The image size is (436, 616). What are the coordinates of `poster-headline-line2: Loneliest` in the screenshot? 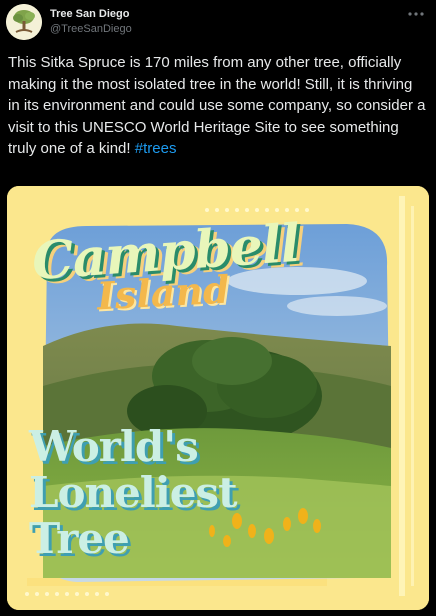 It's located at (133, 492).